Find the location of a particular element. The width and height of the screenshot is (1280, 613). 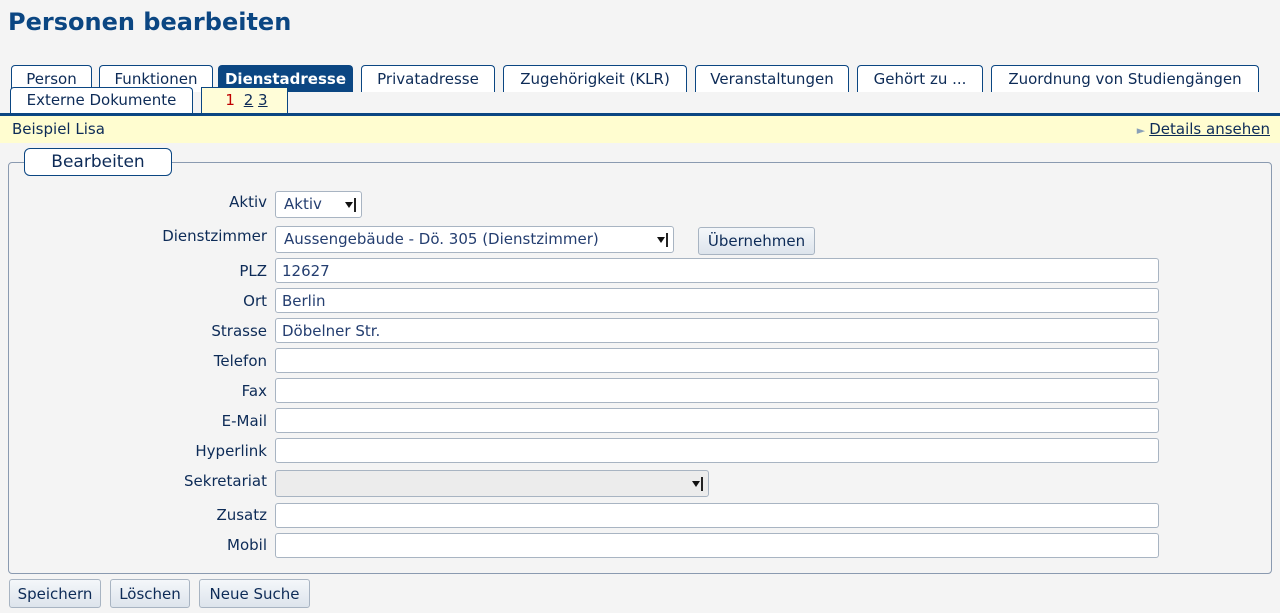

tab-privatadresse: Privatadresse is located at coordinates (428, 78).